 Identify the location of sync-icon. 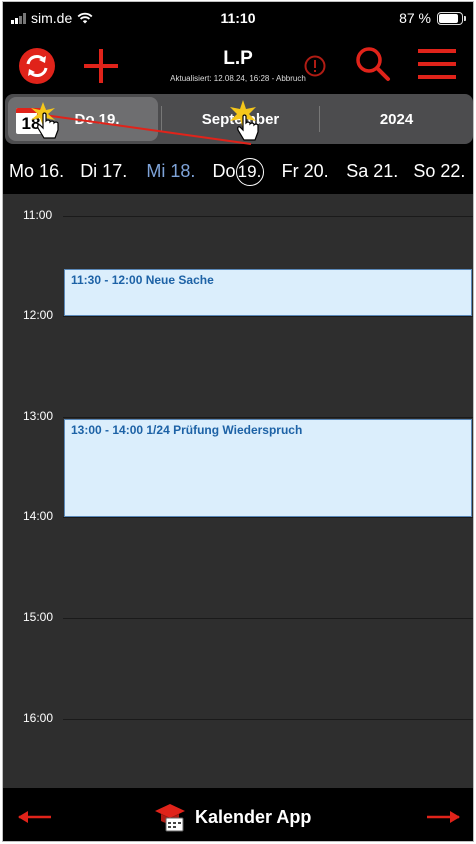
(37, 66).